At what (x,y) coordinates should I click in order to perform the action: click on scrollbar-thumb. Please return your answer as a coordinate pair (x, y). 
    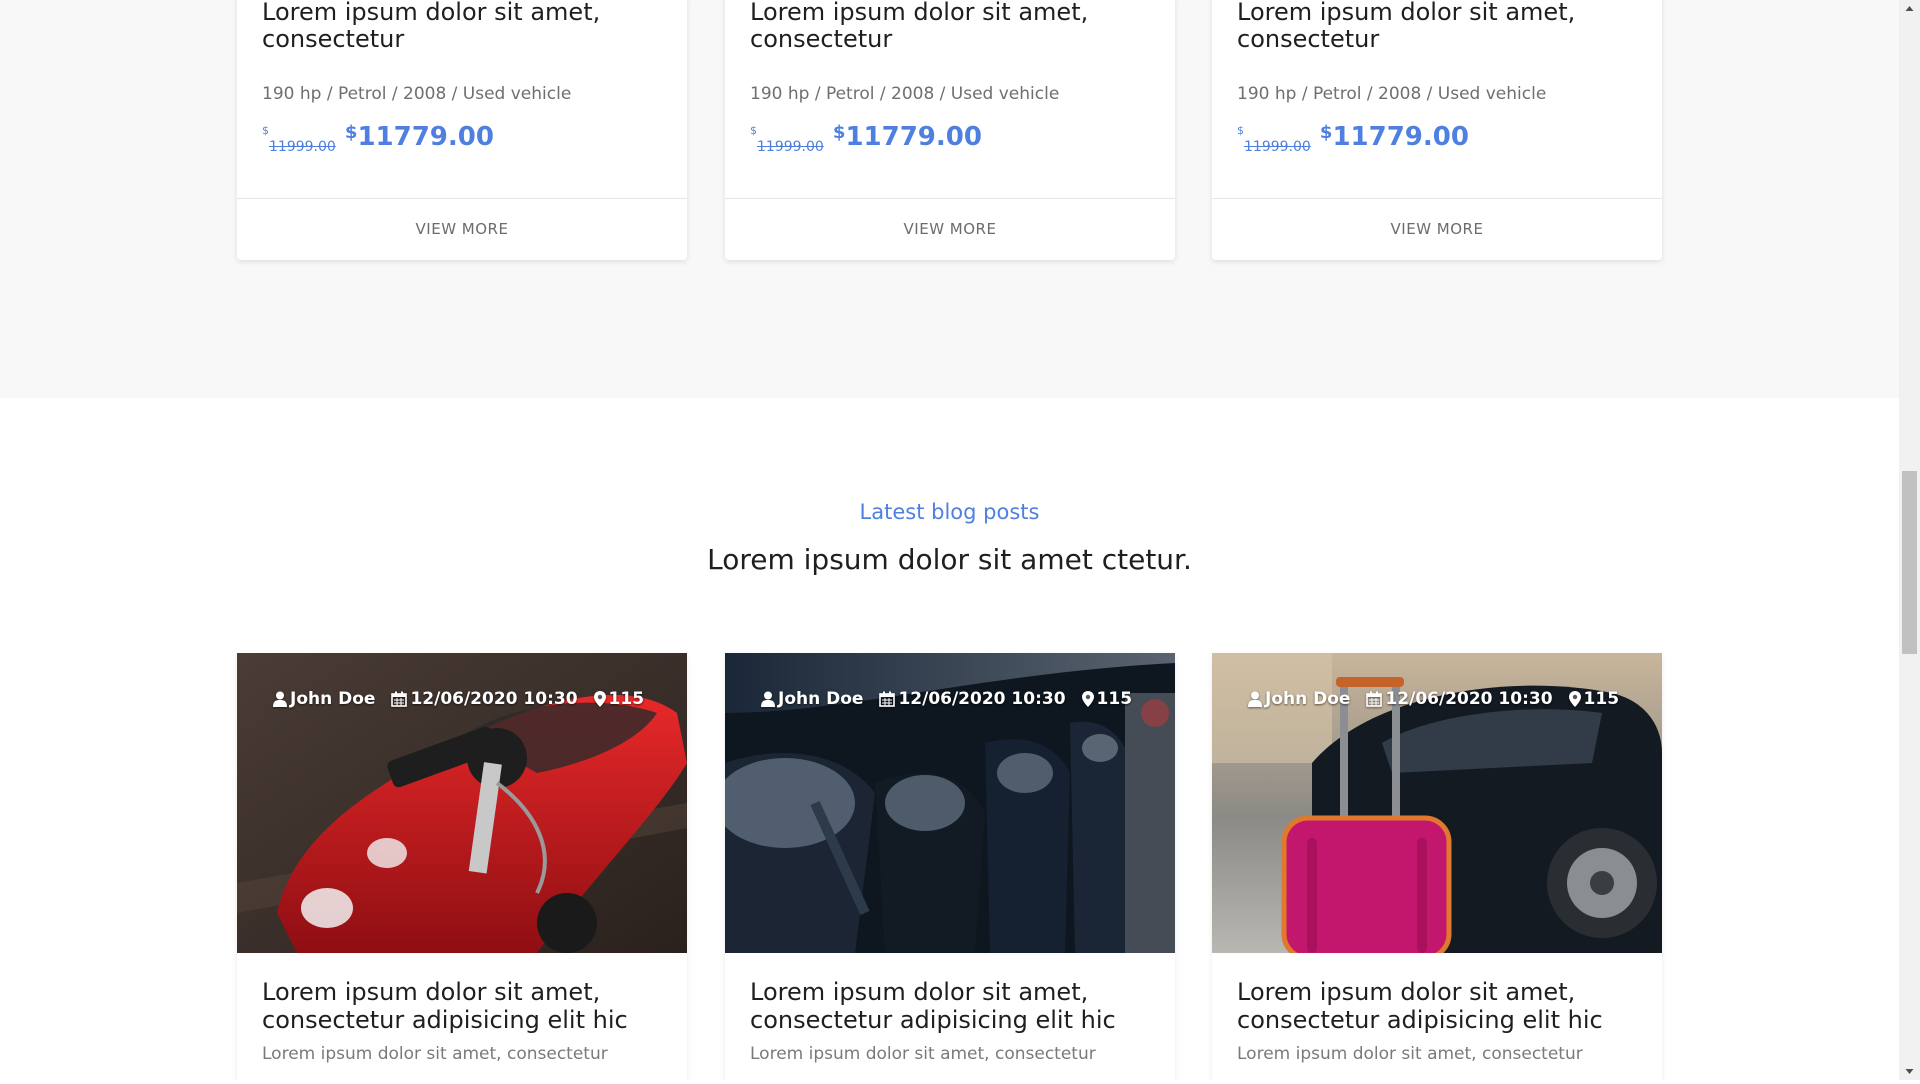
    Looking at the image, I should click on (1909, 562).